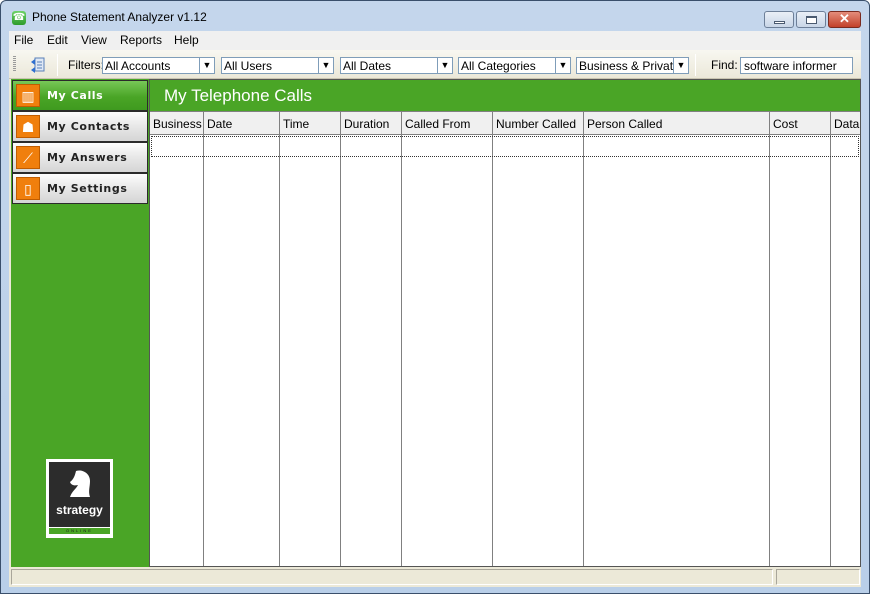 This screenshot has height=594, width=870. I want to click on people-icon: ☗, so click(28, 126).